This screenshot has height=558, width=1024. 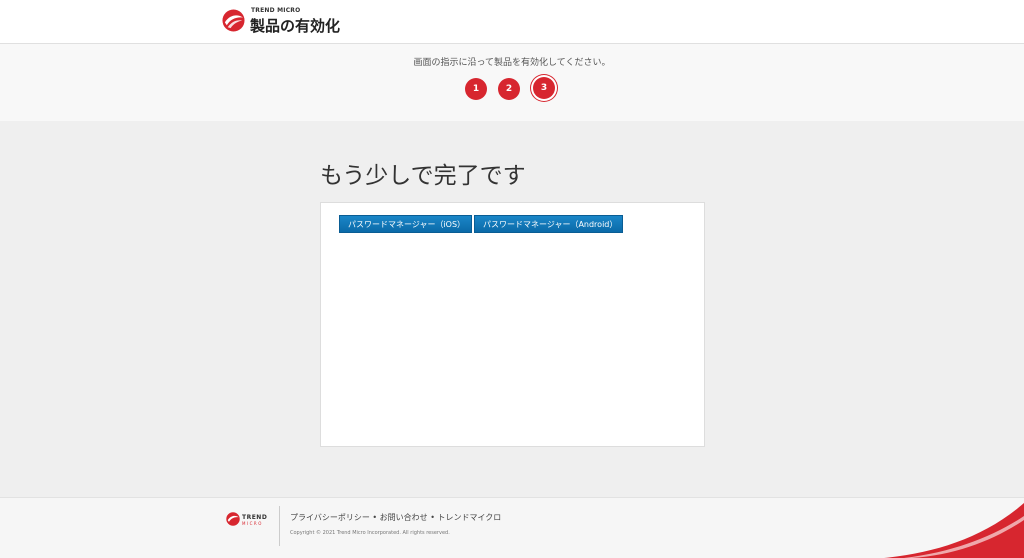 I want to click on step-3-active: 3, so click(x=544, y=88).